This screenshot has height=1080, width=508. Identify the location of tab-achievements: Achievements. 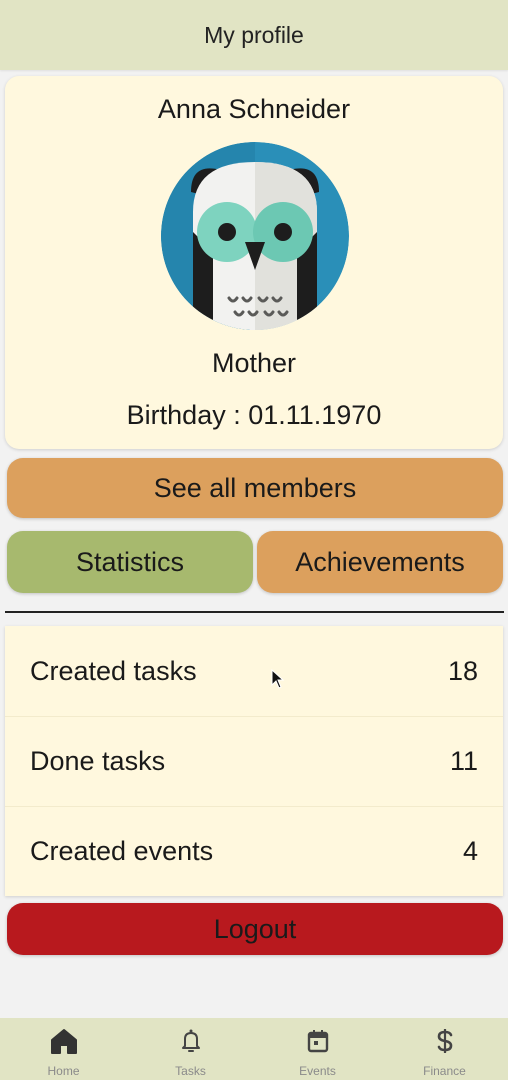
(380, 562).